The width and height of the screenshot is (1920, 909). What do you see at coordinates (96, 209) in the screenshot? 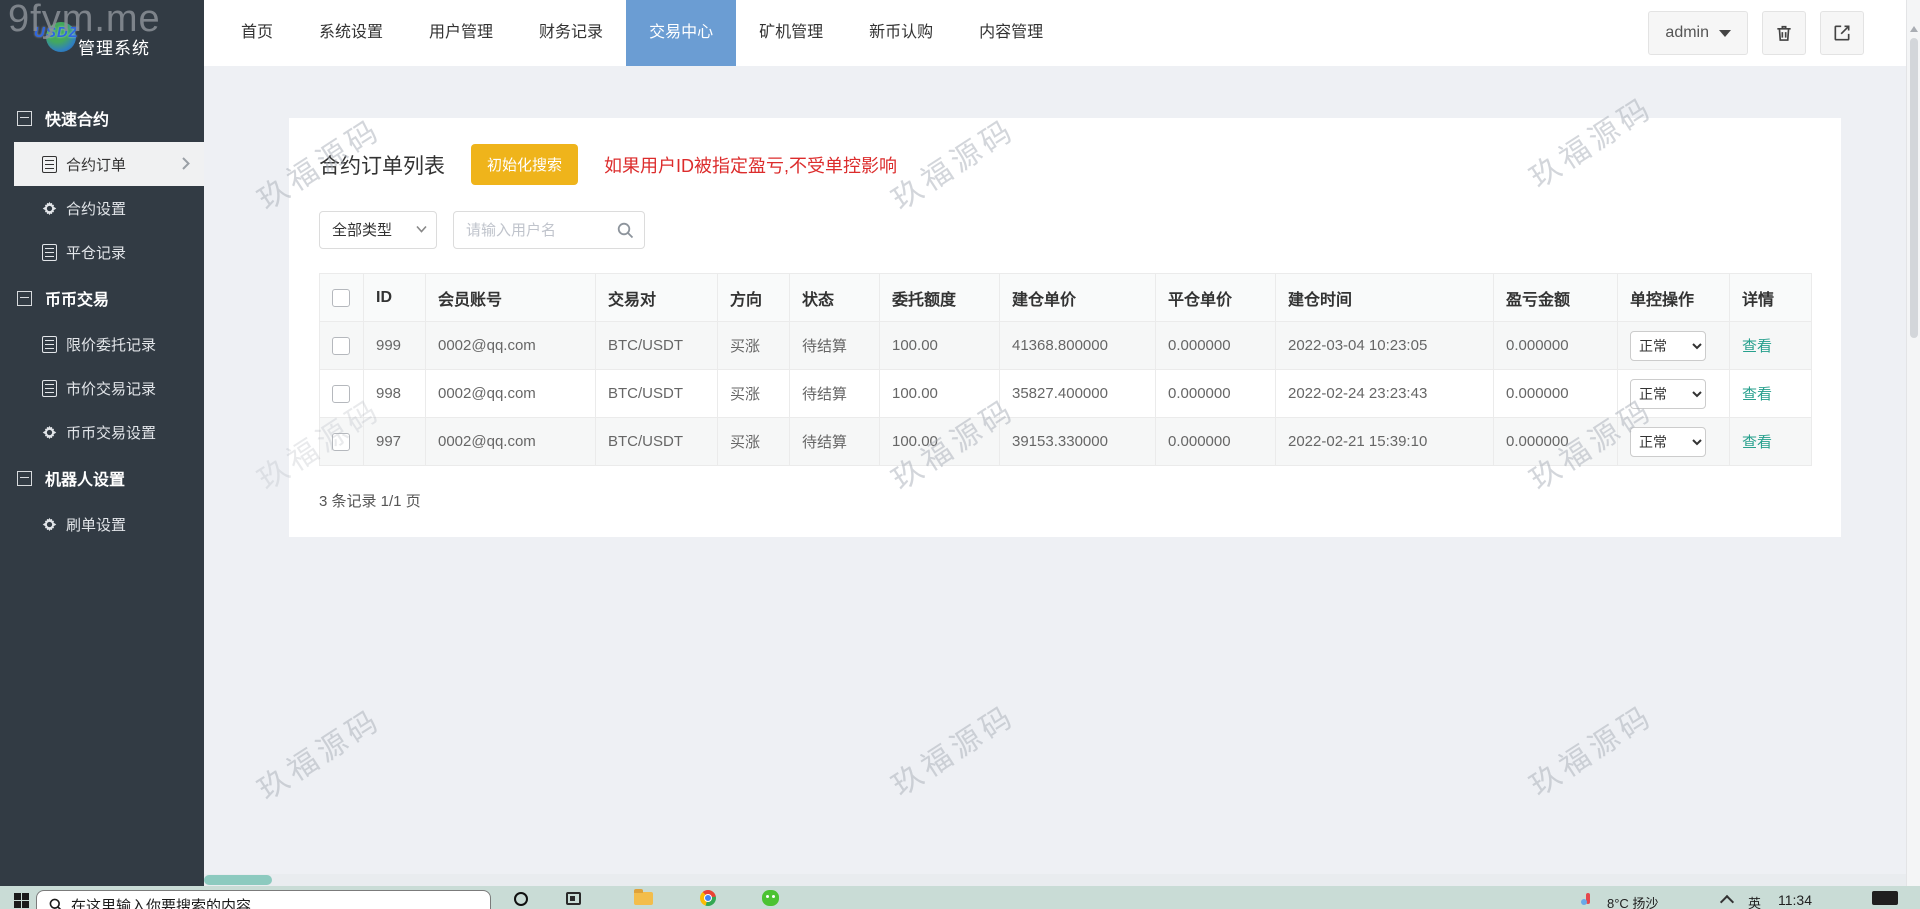
I see `sidebar-item-label: 合约设置` at bounding box center [96, 209].